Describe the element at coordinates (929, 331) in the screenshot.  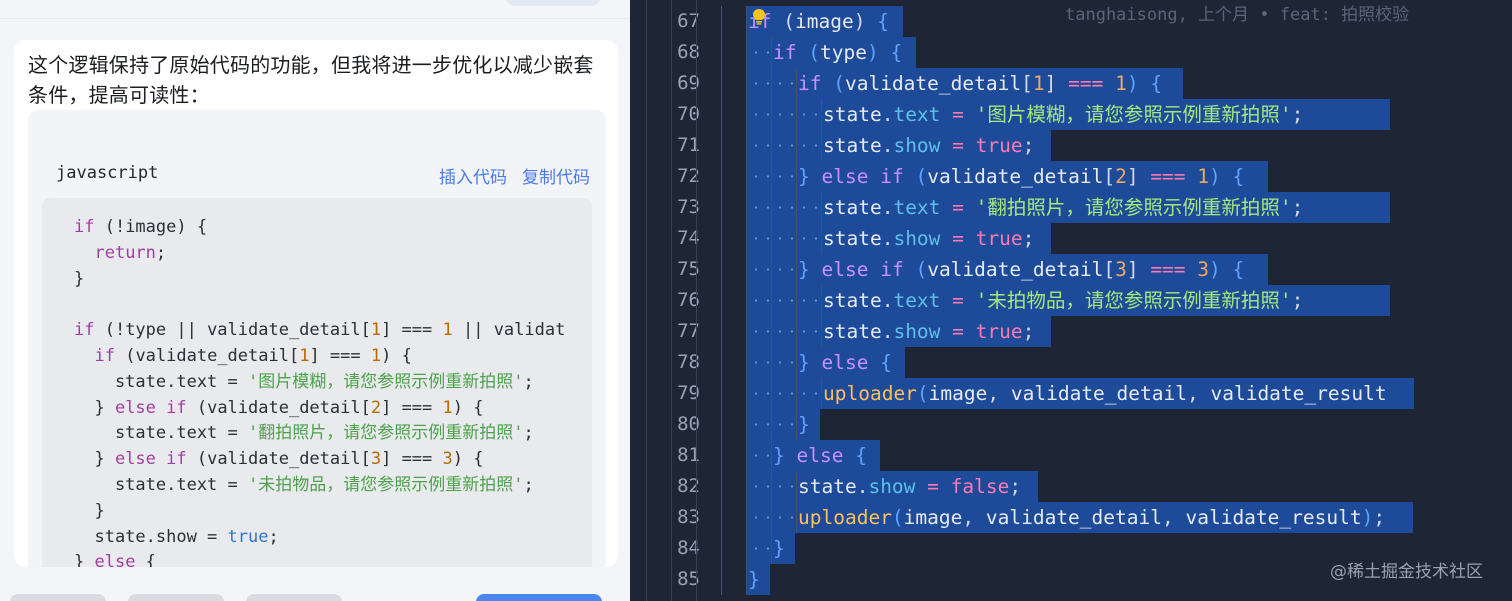
I see `code-text: state.show = true;` at that location.